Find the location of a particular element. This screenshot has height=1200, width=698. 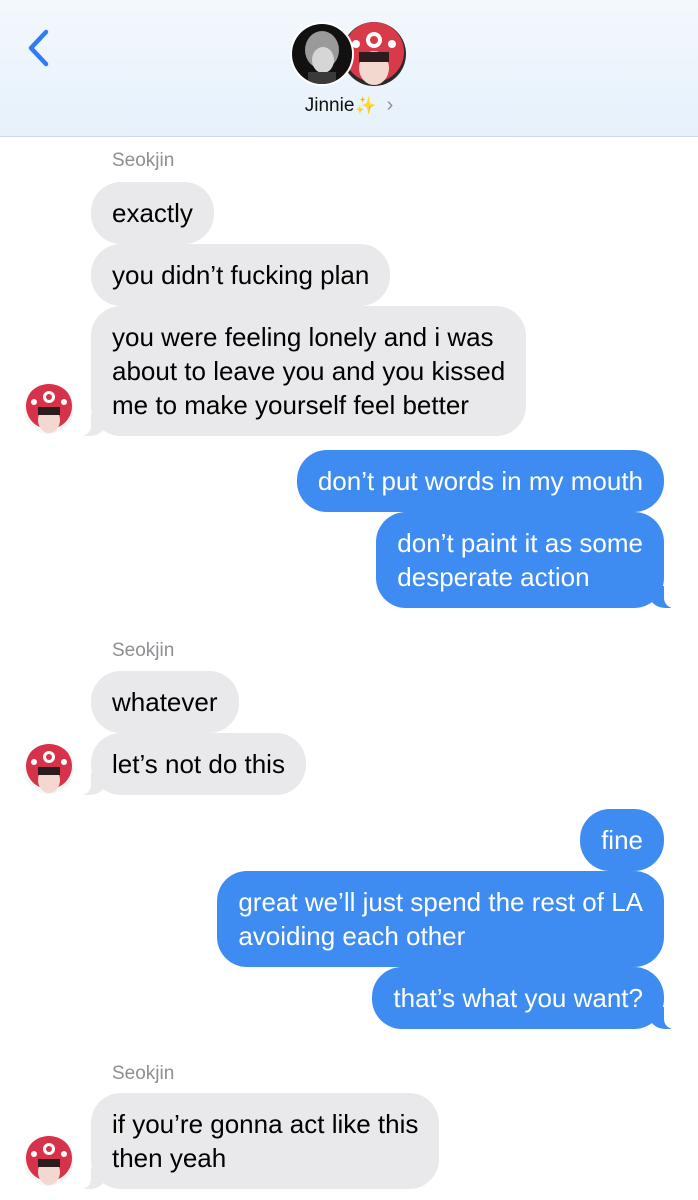

back-button is located at coordinates (40, 48).